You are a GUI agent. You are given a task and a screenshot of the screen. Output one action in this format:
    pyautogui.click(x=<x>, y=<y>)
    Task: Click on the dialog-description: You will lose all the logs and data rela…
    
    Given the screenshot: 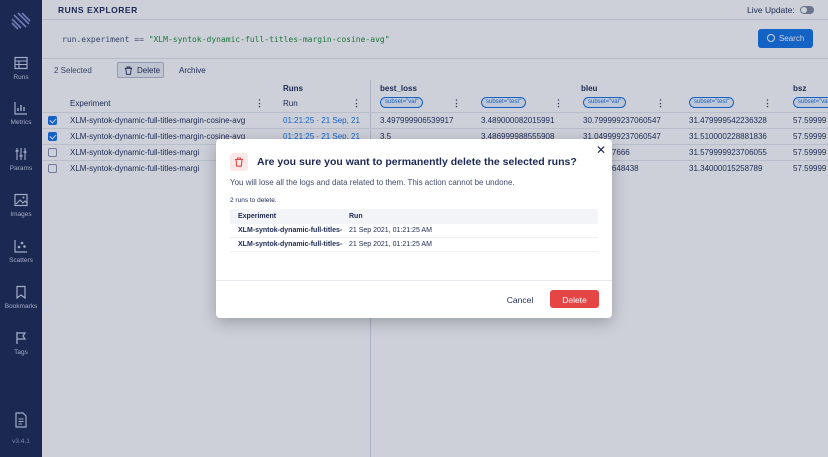 What is the action you would take?
    pyautogui.click(x=372, y=182)
    